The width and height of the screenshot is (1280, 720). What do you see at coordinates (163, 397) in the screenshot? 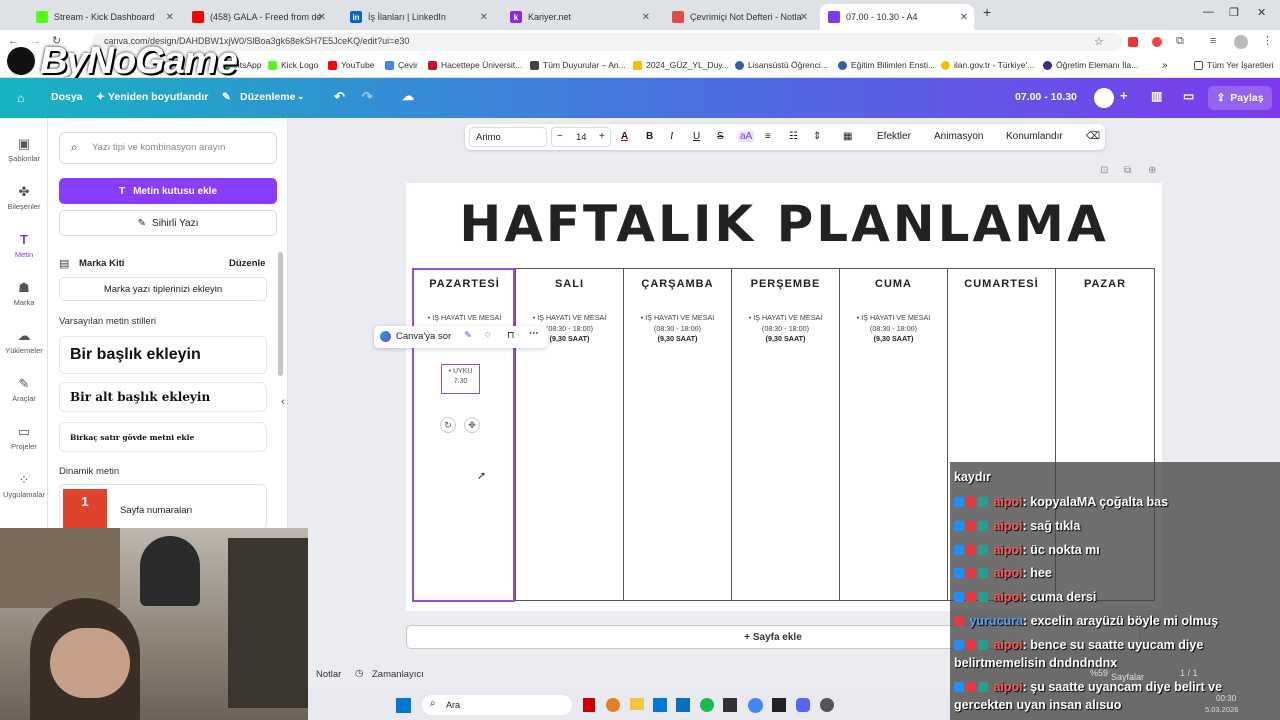
I see `subheading-style: Bir alt başlık ekleyin` at bounding box center [163, 397].